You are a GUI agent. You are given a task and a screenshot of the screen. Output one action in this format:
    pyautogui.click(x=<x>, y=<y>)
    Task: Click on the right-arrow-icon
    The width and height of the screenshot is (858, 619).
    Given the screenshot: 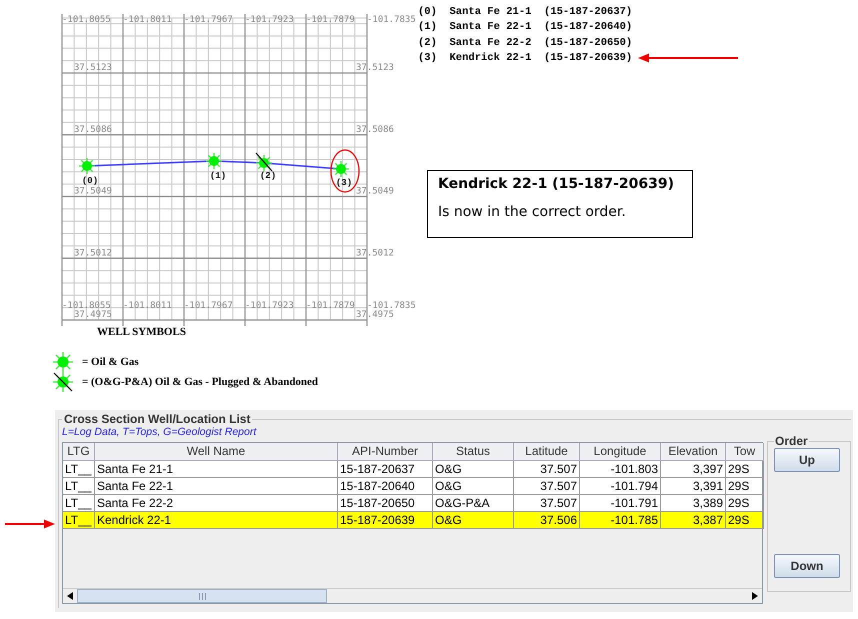 What is the action you would take?
    pyautogui.click(x=755, y=596)
    